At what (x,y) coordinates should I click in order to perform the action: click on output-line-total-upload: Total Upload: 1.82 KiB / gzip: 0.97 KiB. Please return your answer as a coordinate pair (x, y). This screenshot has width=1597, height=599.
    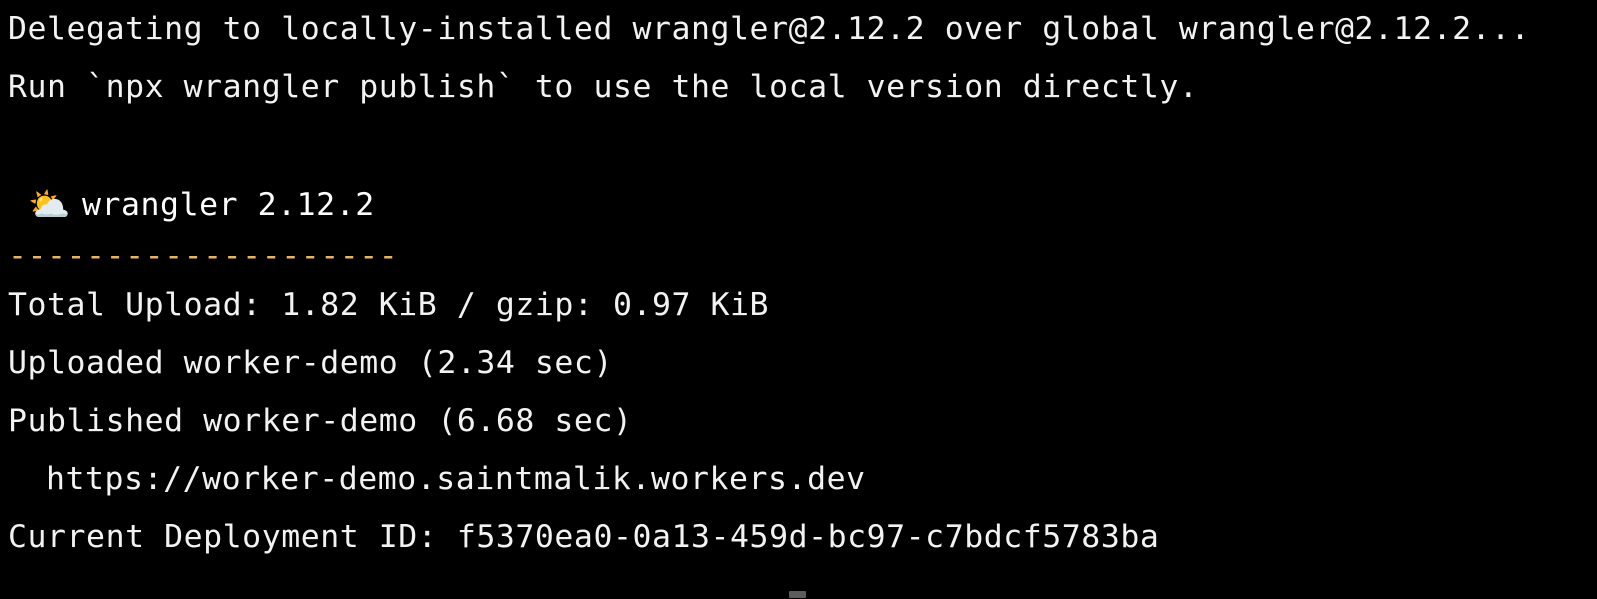
    Looking at the image, I should click on (389, 305).